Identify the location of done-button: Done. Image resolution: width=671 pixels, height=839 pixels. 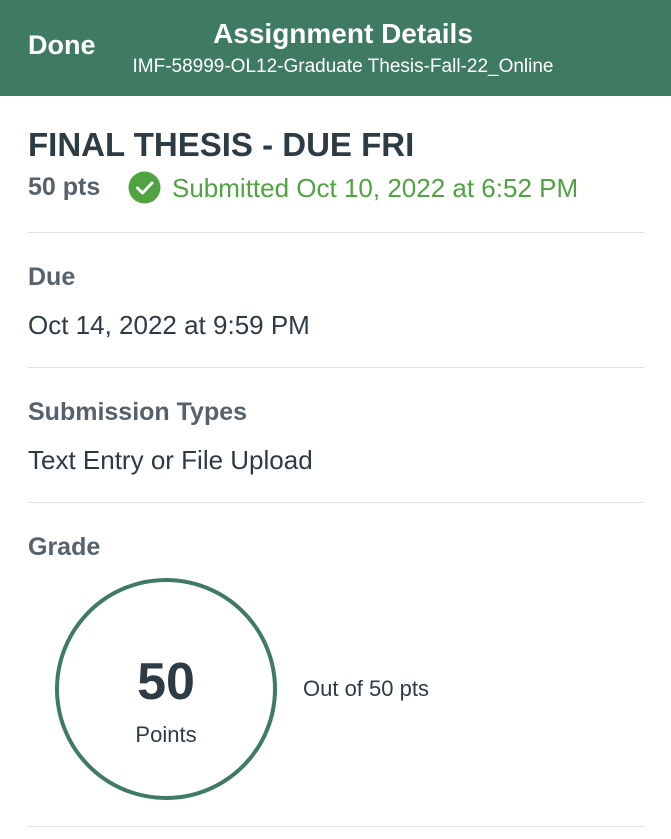
(62, 45).